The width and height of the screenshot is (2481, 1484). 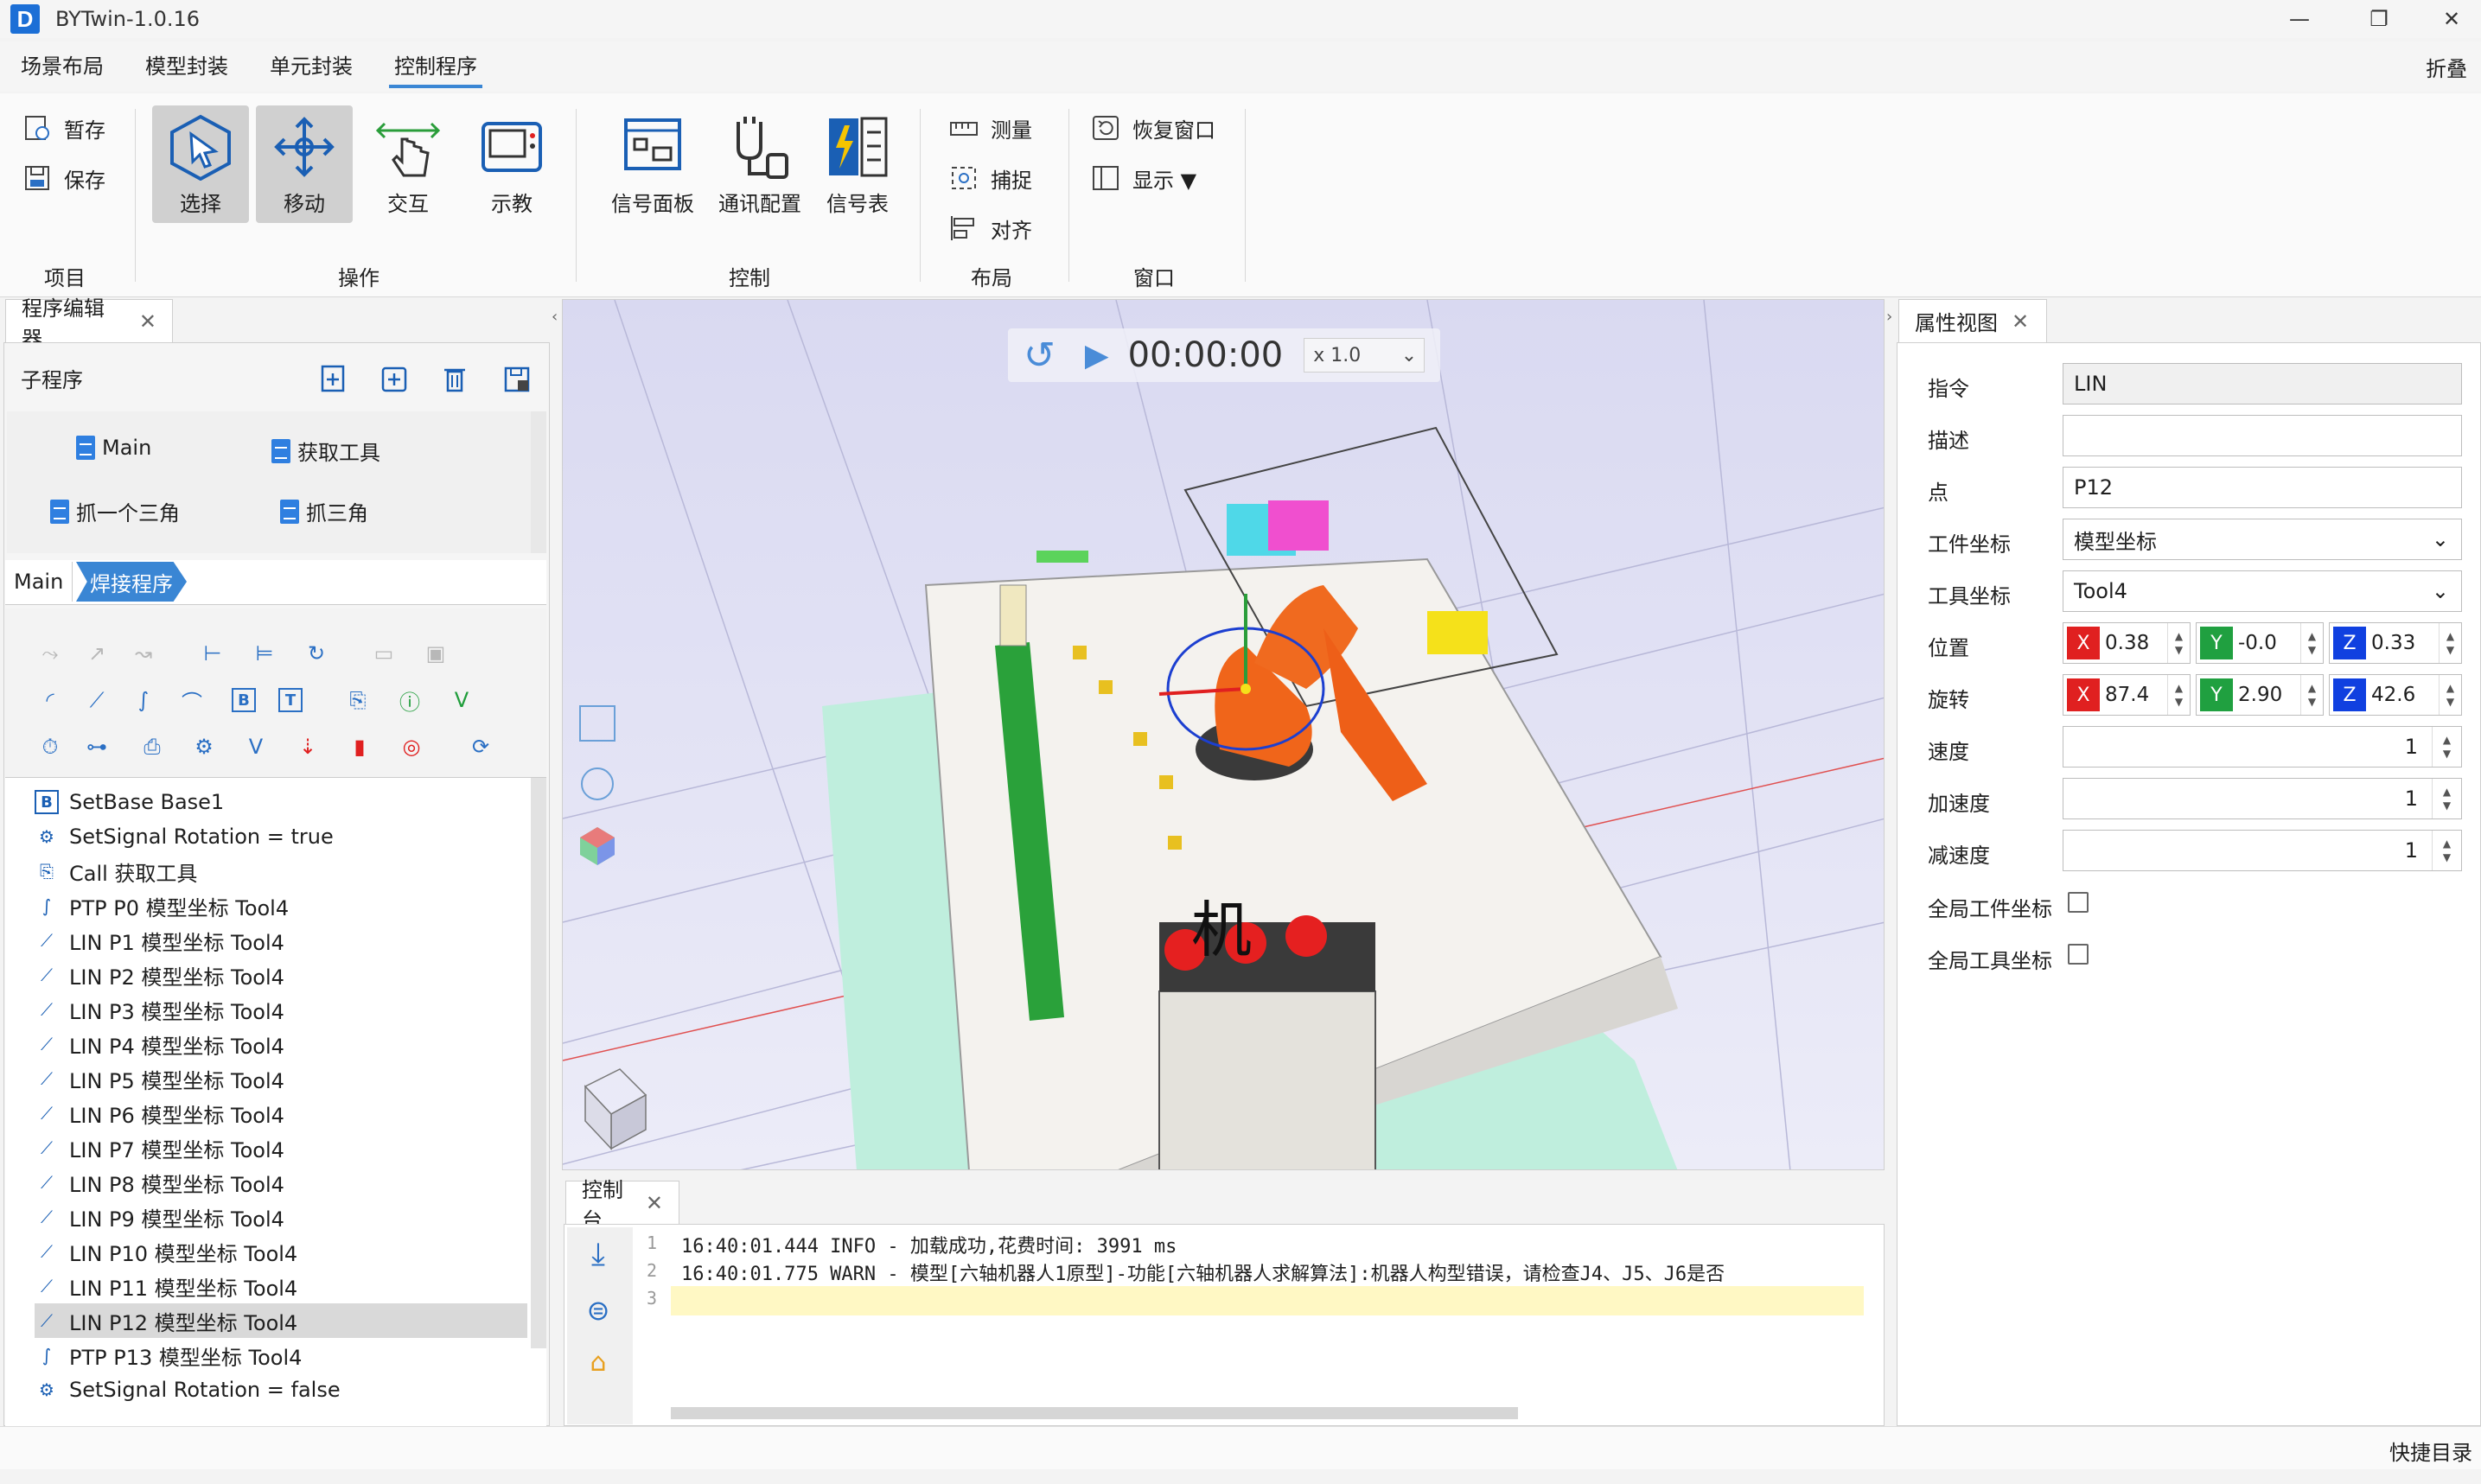 I want to click on description-input, so click(x=2262, y=435).